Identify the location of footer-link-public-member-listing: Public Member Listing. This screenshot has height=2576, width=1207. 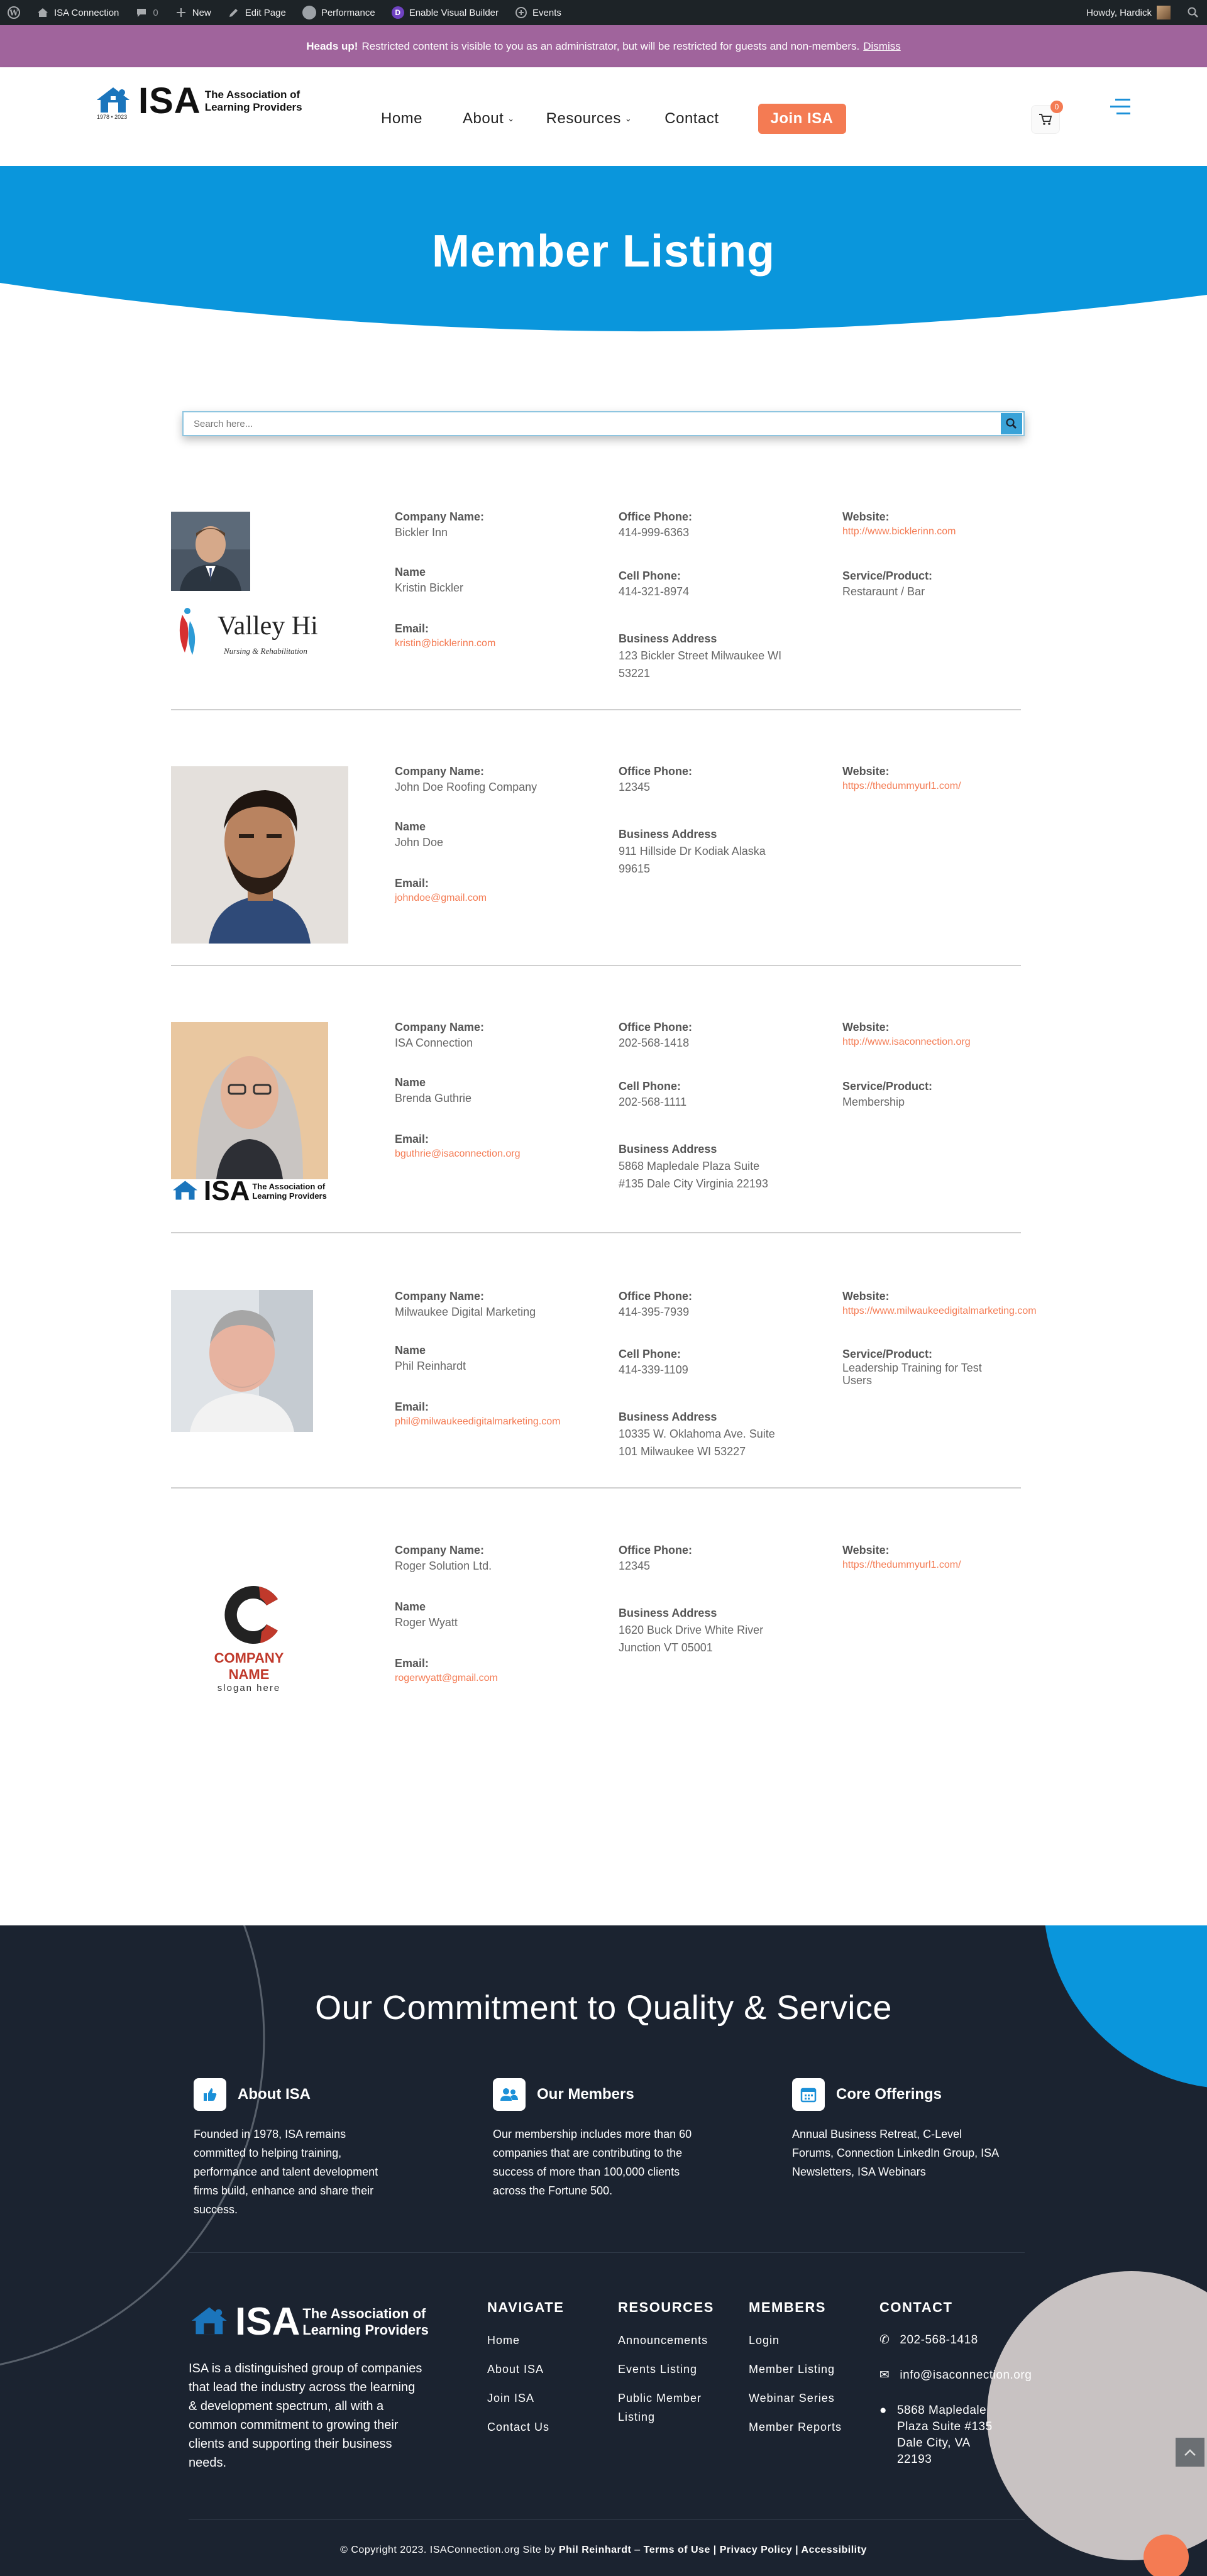
(666, 2407).